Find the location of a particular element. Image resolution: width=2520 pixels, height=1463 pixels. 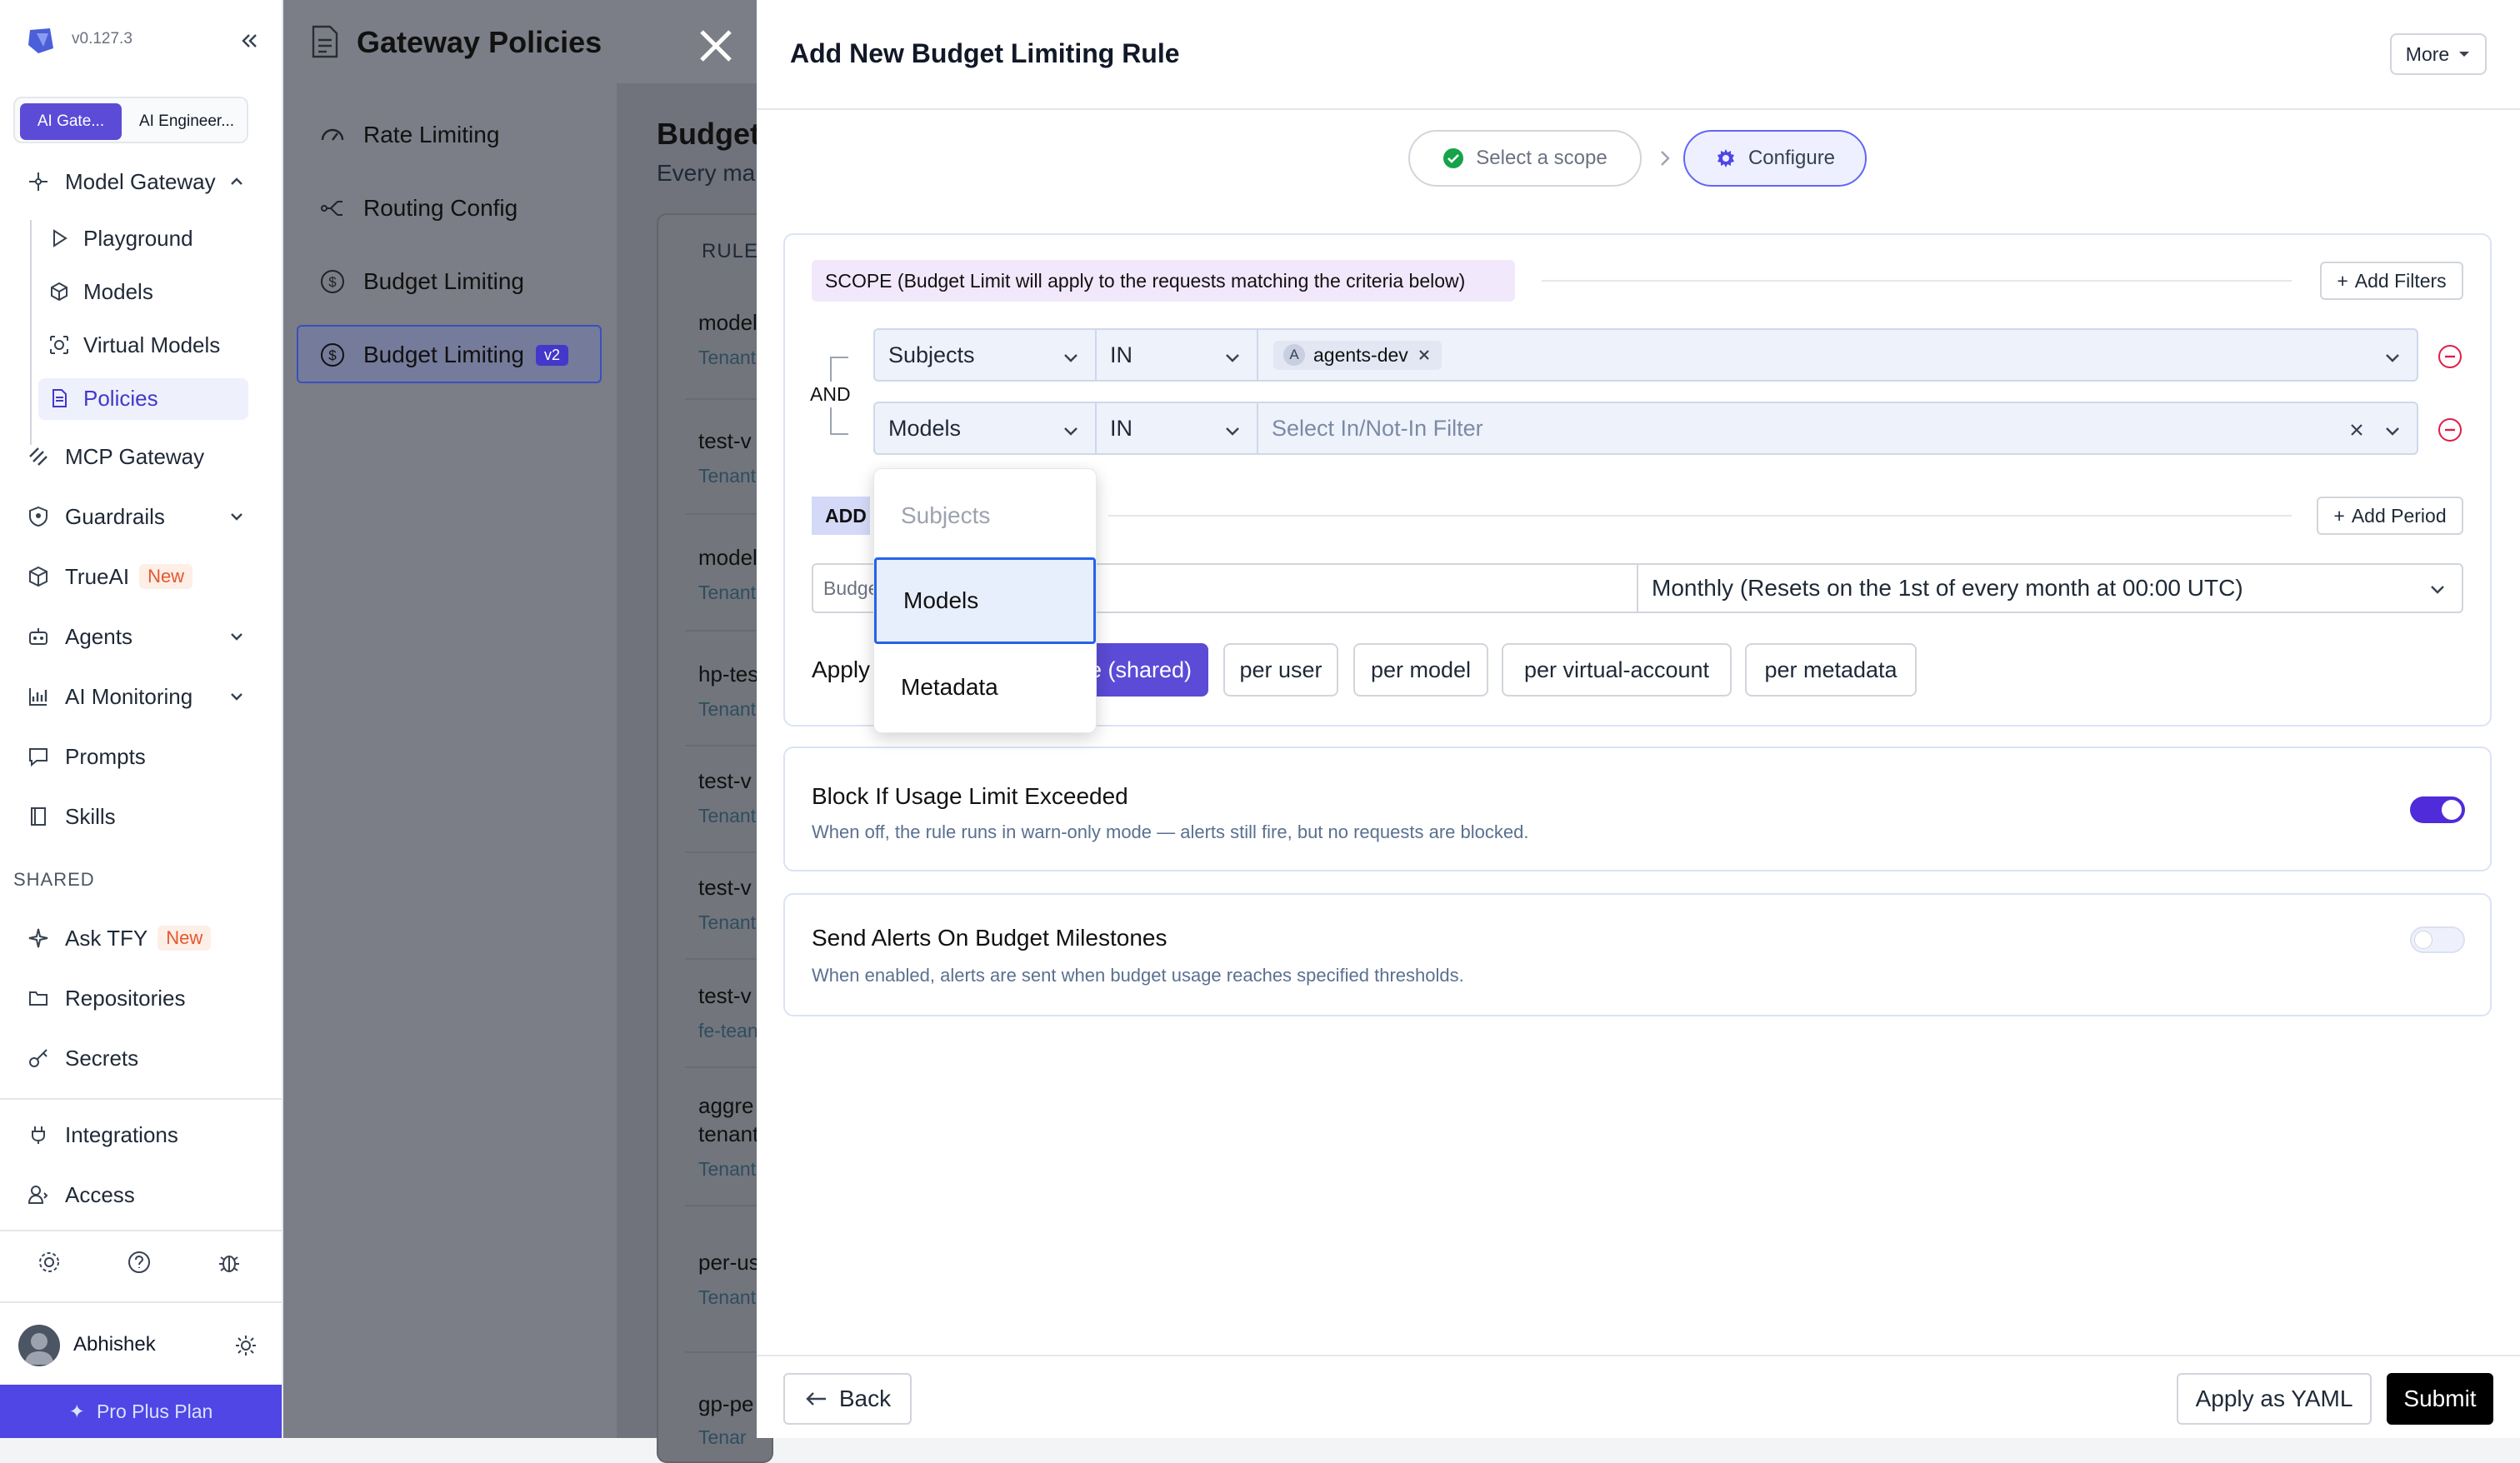

submit-button: Submit is located at coordinates (2440, 1399).